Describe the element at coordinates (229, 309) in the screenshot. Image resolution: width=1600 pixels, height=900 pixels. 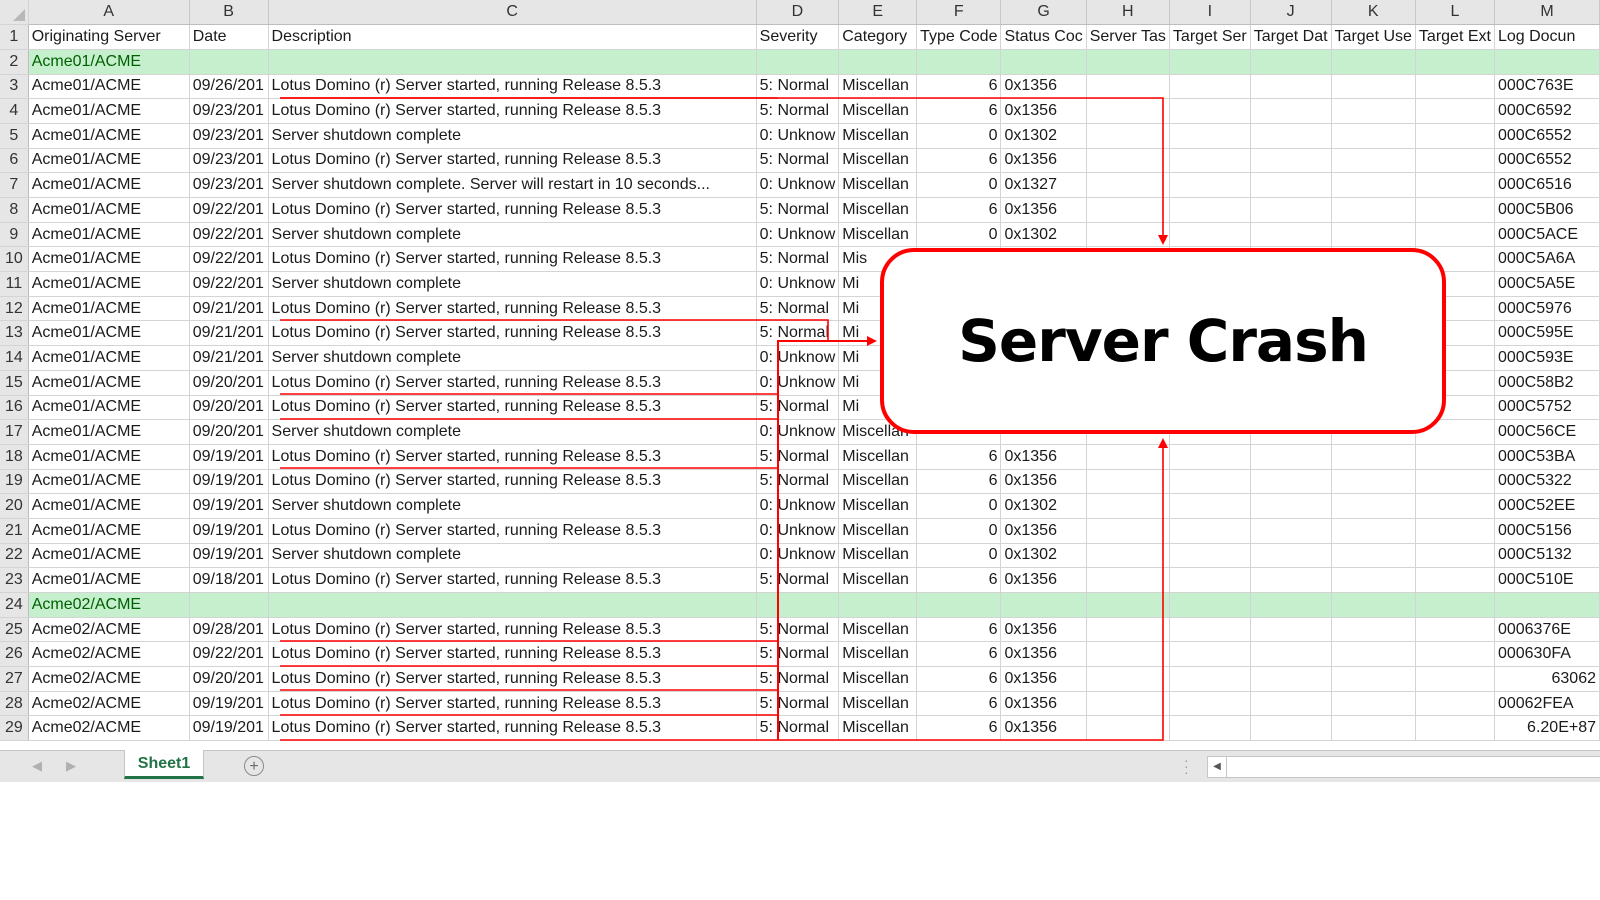
I see `date-cell: 09/21/201` at that location.